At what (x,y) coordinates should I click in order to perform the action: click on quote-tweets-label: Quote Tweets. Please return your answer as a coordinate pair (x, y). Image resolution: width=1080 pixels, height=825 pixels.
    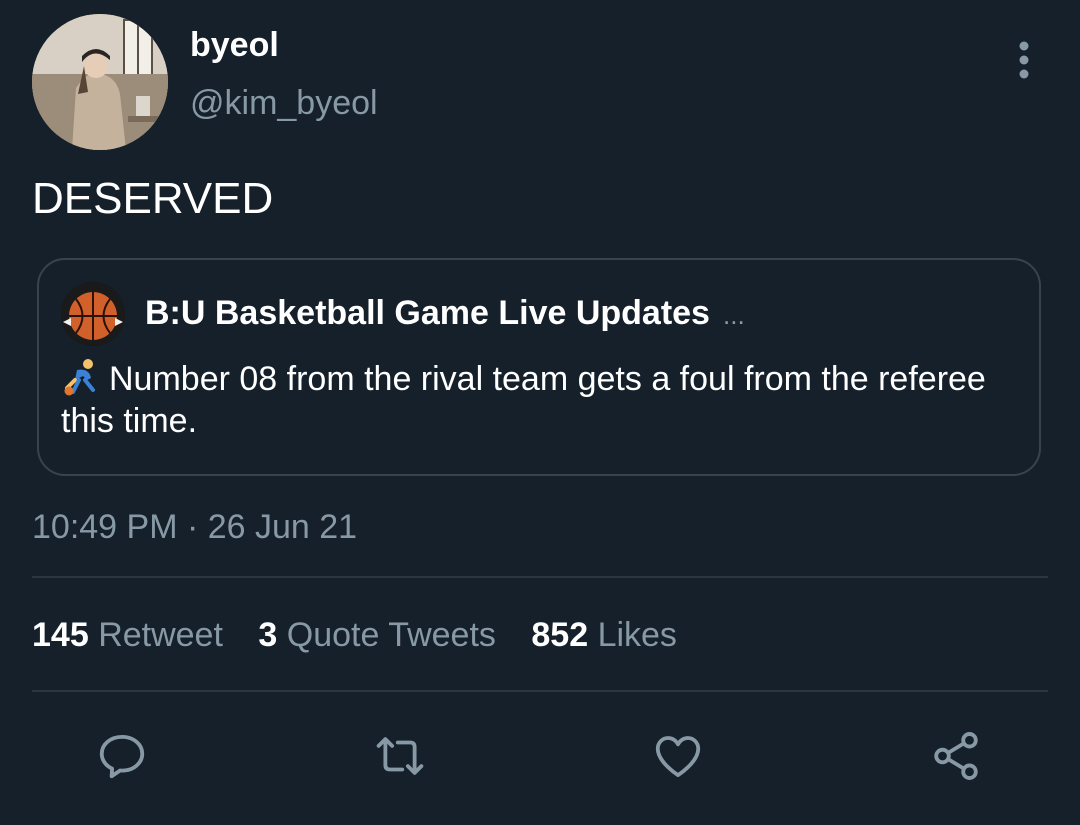
    Looking at the image, I should click on (391, 635).